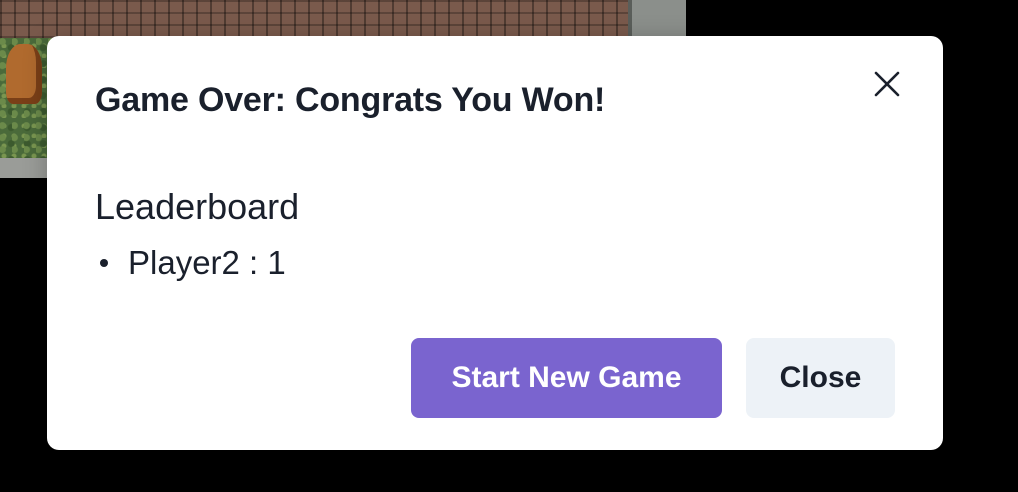 The width and height of the screenshot is (1018, 492). I want to click on modal-close-button, so click(887, 84).